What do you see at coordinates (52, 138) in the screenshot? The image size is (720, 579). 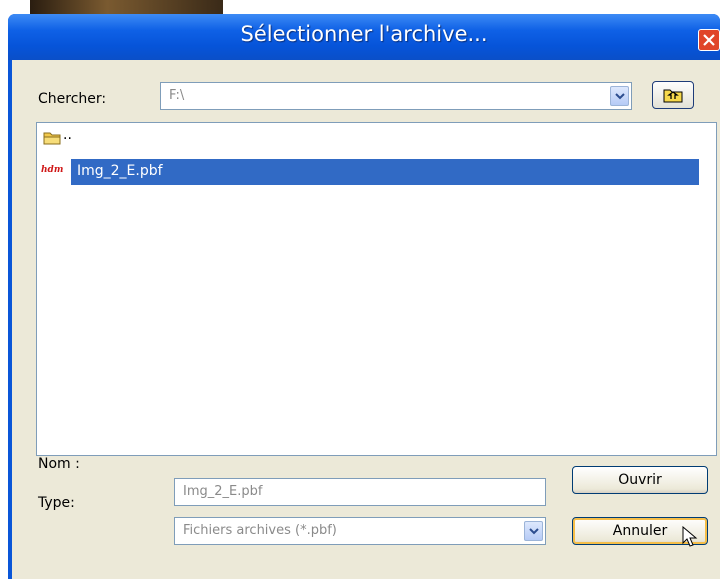 I see `folder-icon` at bounding box center [52, 138].